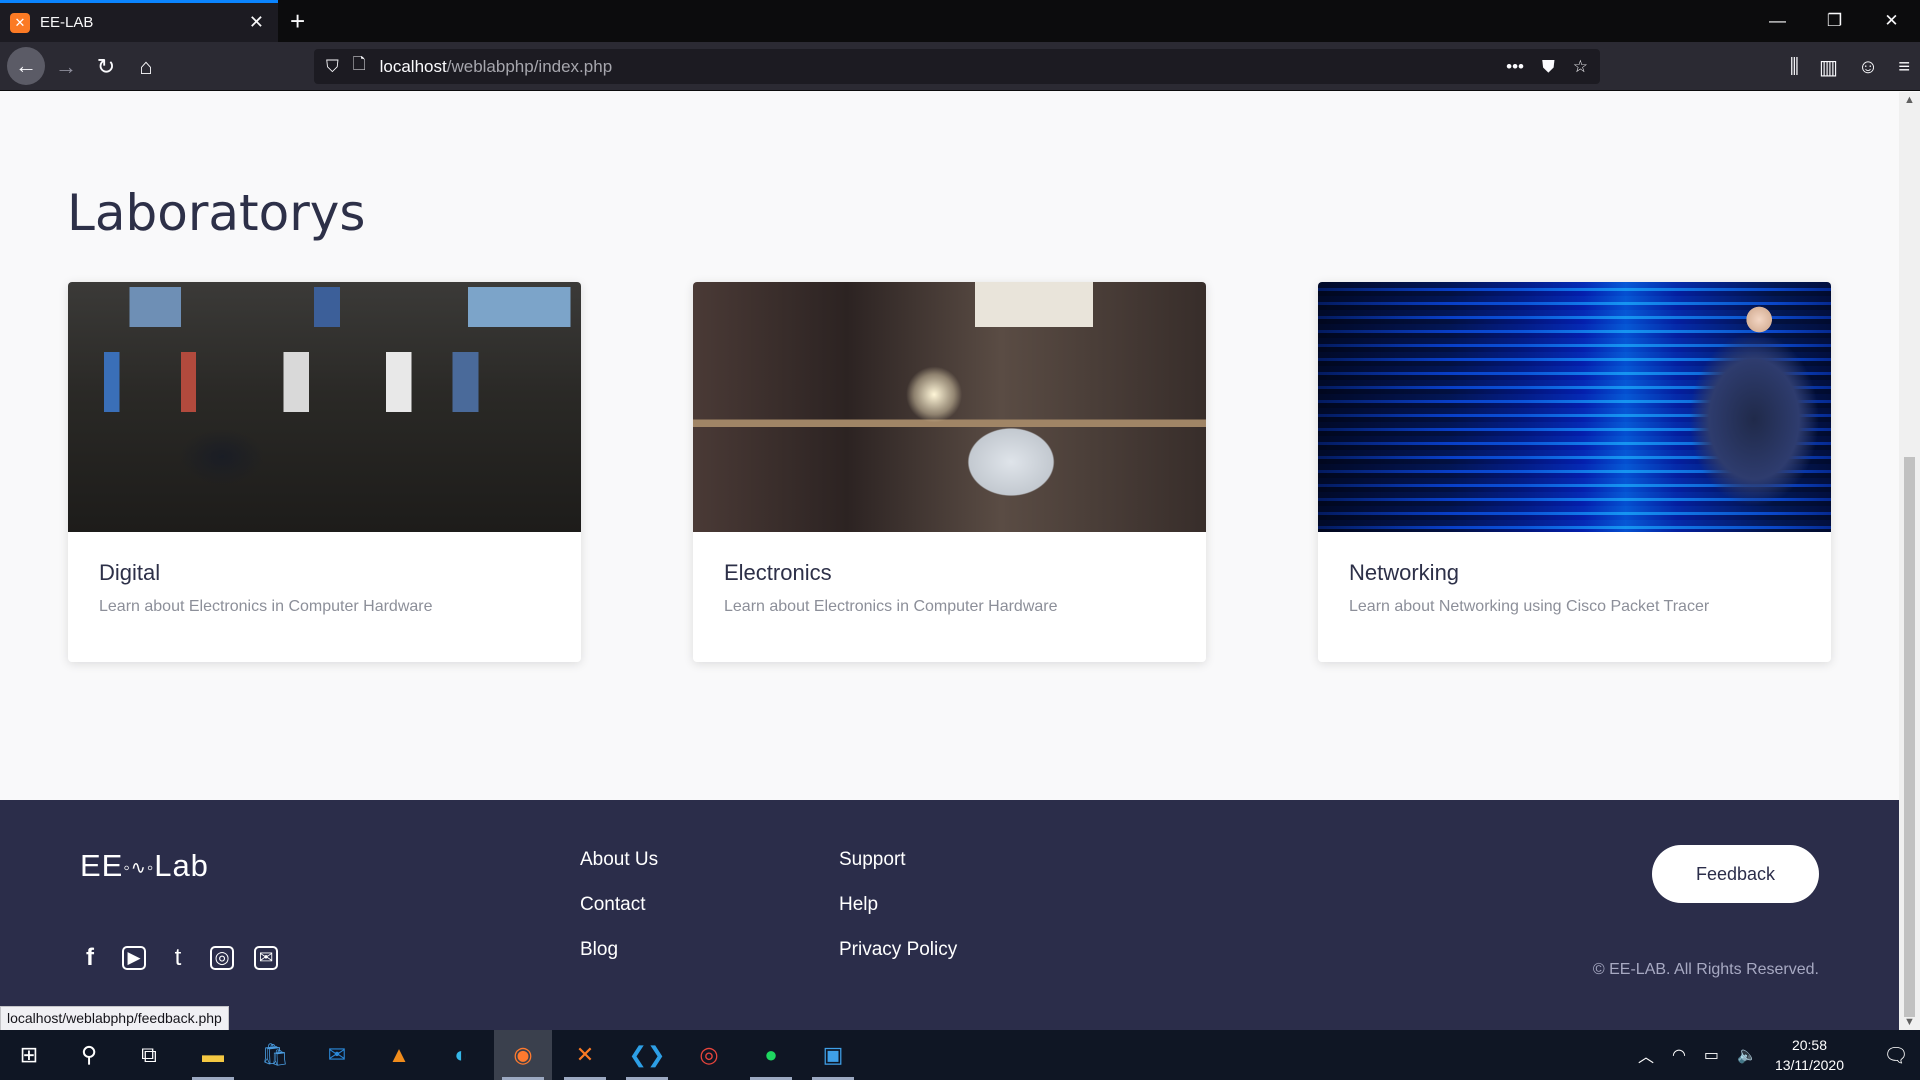  What do you see at coordinates (67, 22) in the screenshot?
I see `tab-title: EE-LAB` at bounding box center [67, 22].